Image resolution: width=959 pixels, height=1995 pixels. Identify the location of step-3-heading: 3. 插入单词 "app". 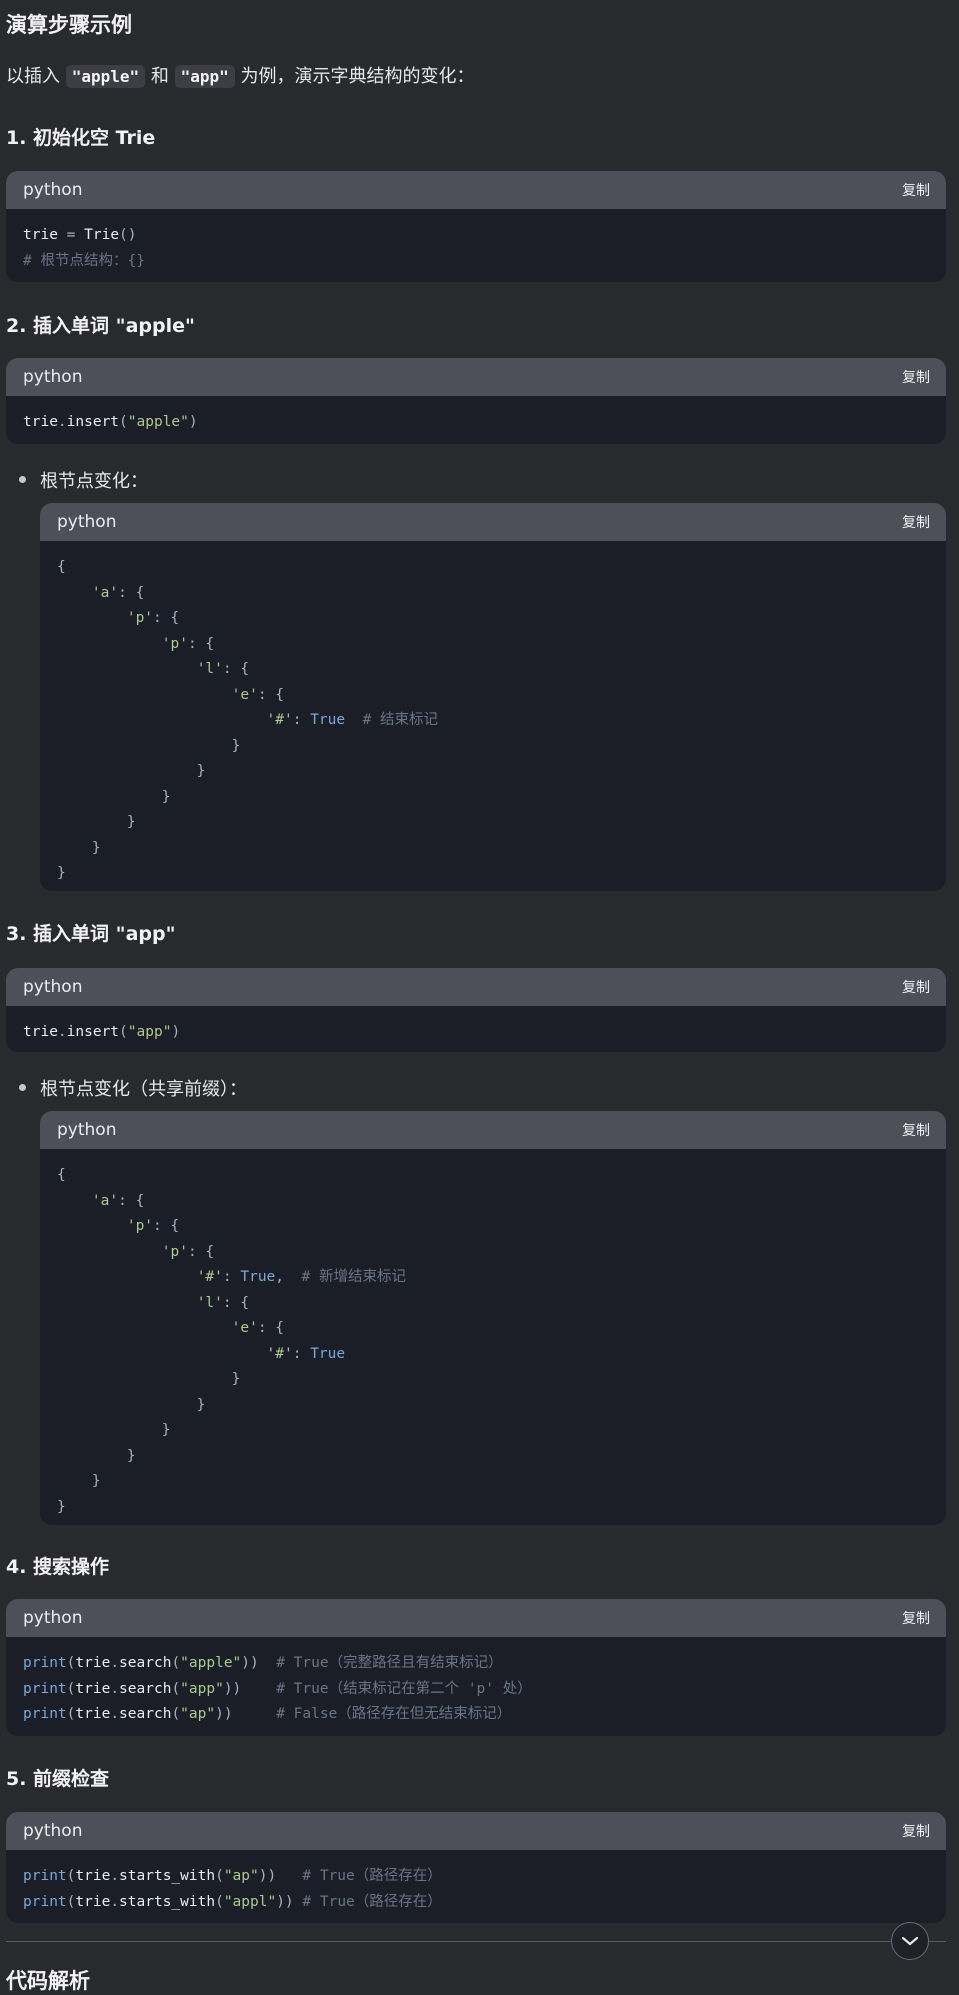
(91, 934).